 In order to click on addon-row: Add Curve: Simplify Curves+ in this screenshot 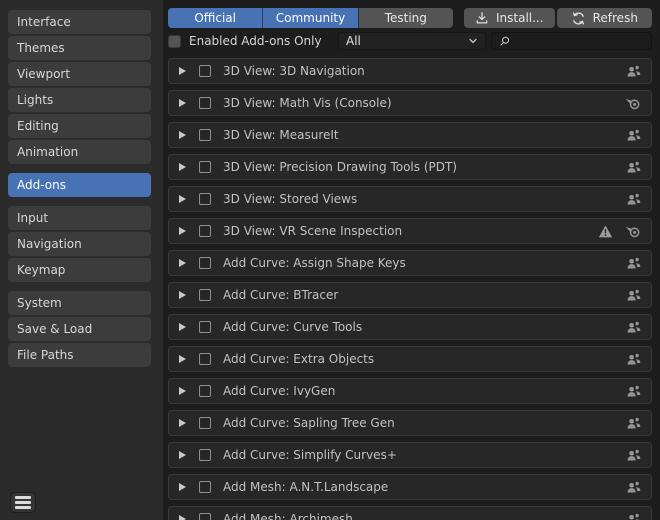, I will do `click(410, 455)`.